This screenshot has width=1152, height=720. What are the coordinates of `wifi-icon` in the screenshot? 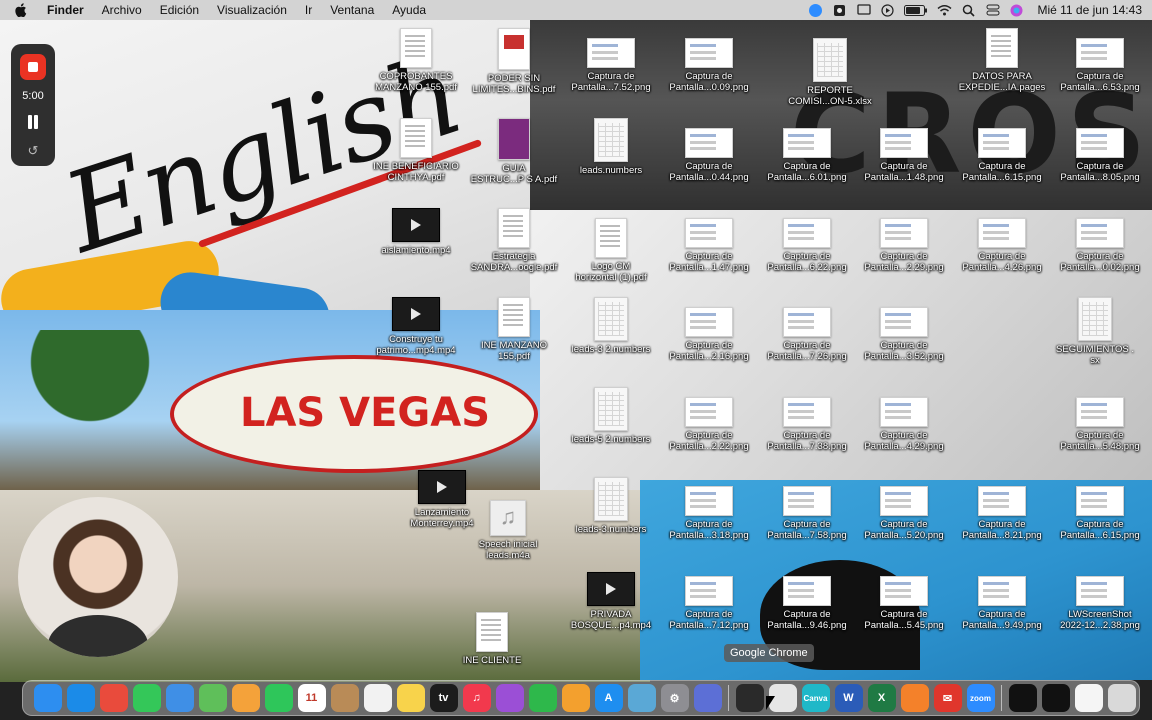 It's located at (944, 10).